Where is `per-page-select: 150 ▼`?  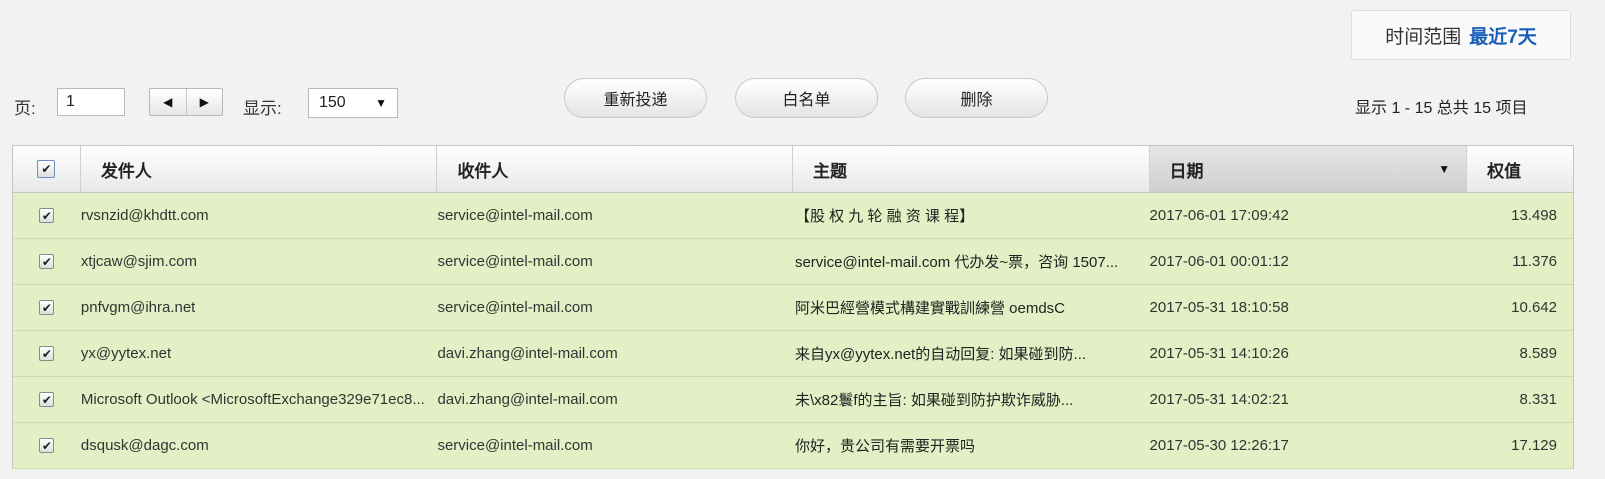 per-page-select: 150 ▼ is located at coordinates (353, 103).